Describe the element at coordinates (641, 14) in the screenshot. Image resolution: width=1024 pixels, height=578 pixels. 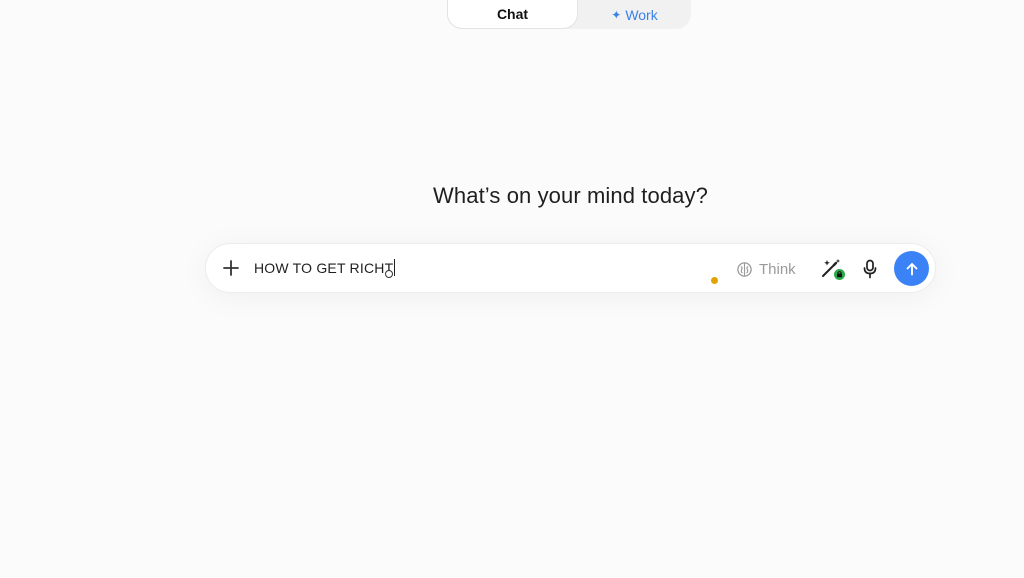
I see `tab-work-label: Work` at that location.